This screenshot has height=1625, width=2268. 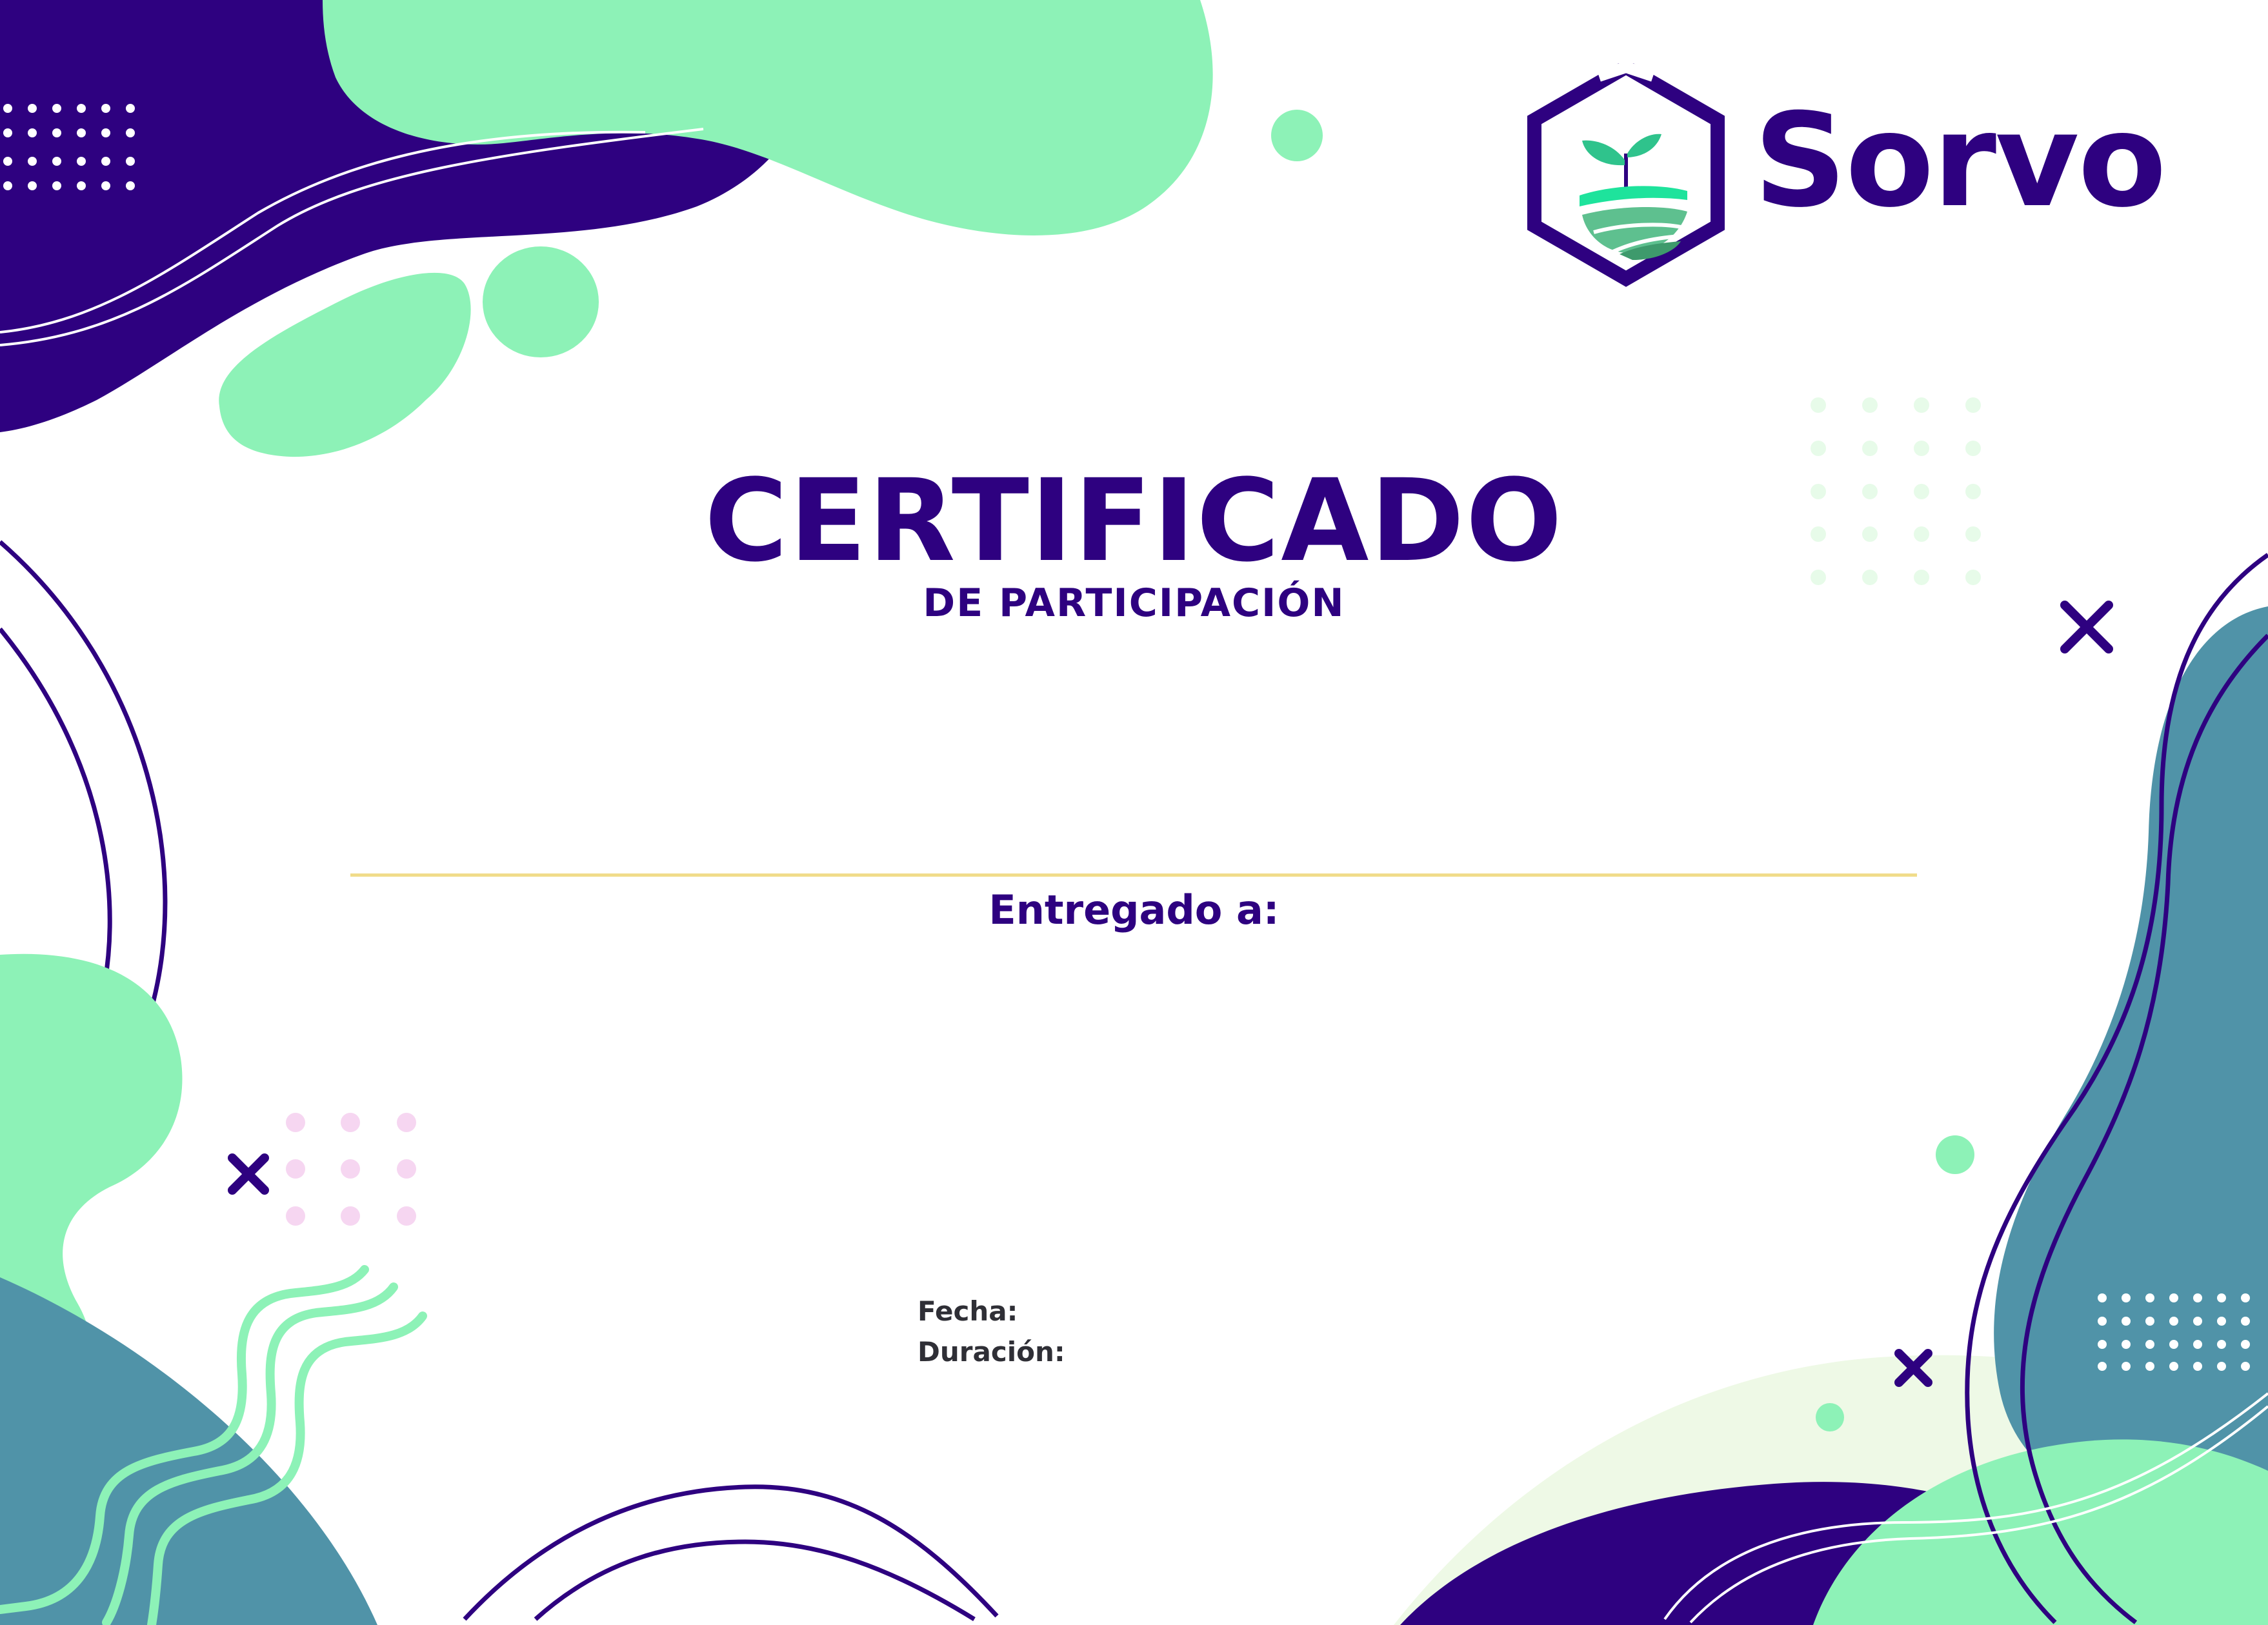 I want to click on hexagon-sprout-field-logo-icon, so click(x=1626, y=175).